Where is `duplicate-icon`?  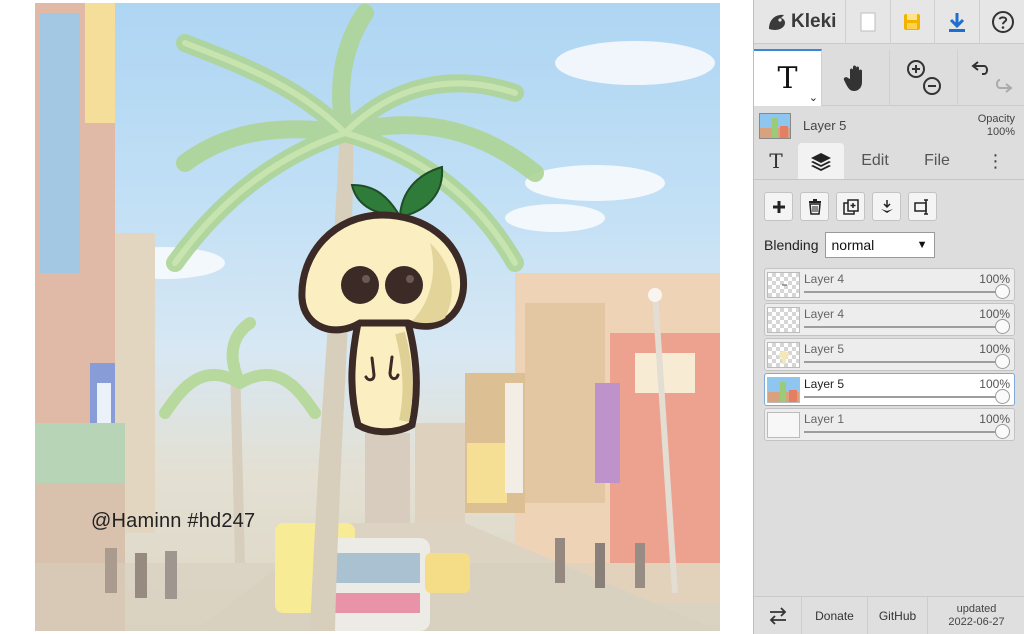
duplicate-icon is located at coordinates (850, 206).